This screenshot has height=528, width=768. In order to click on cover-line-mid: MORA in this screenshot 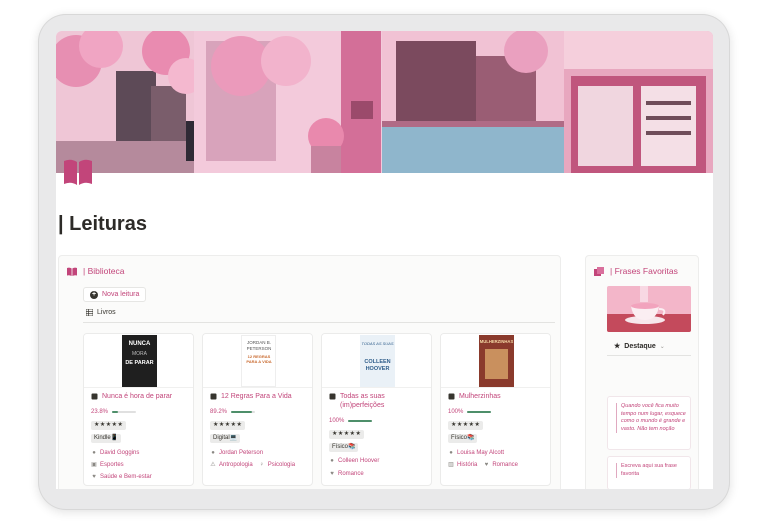, I will do `click(139, 354)`.